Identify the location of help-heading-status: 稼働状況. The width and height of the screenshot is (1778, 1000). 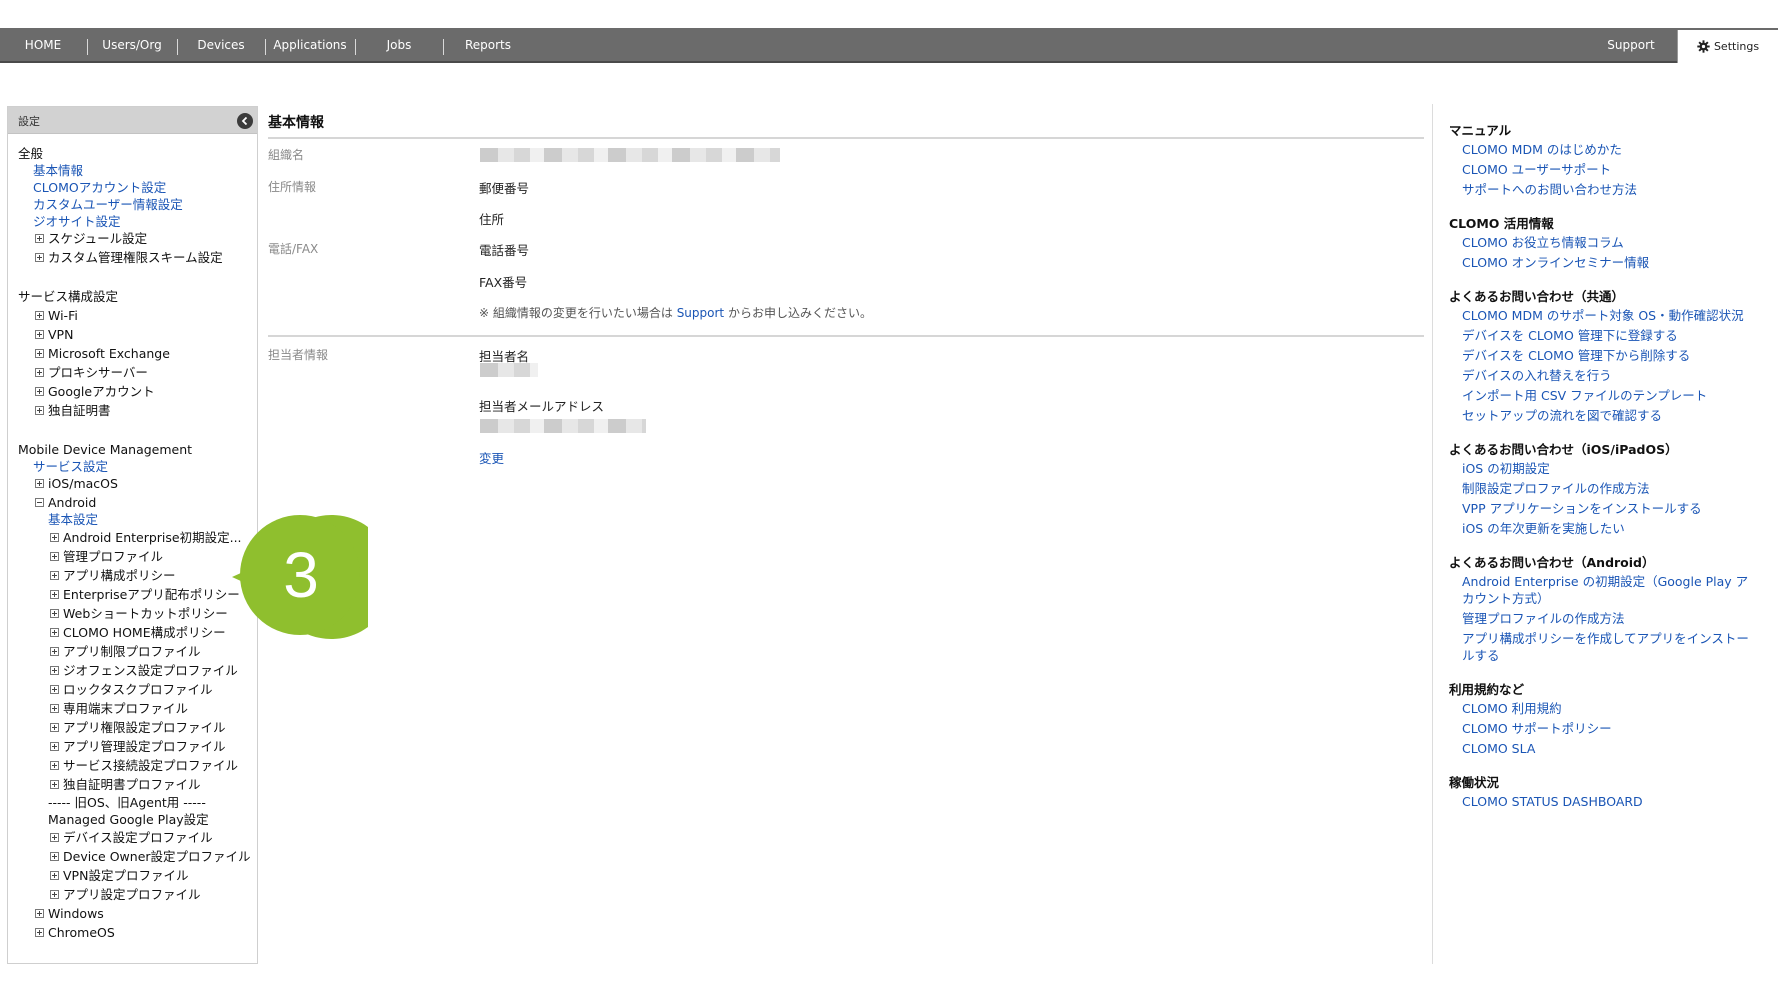
(1474, 782).